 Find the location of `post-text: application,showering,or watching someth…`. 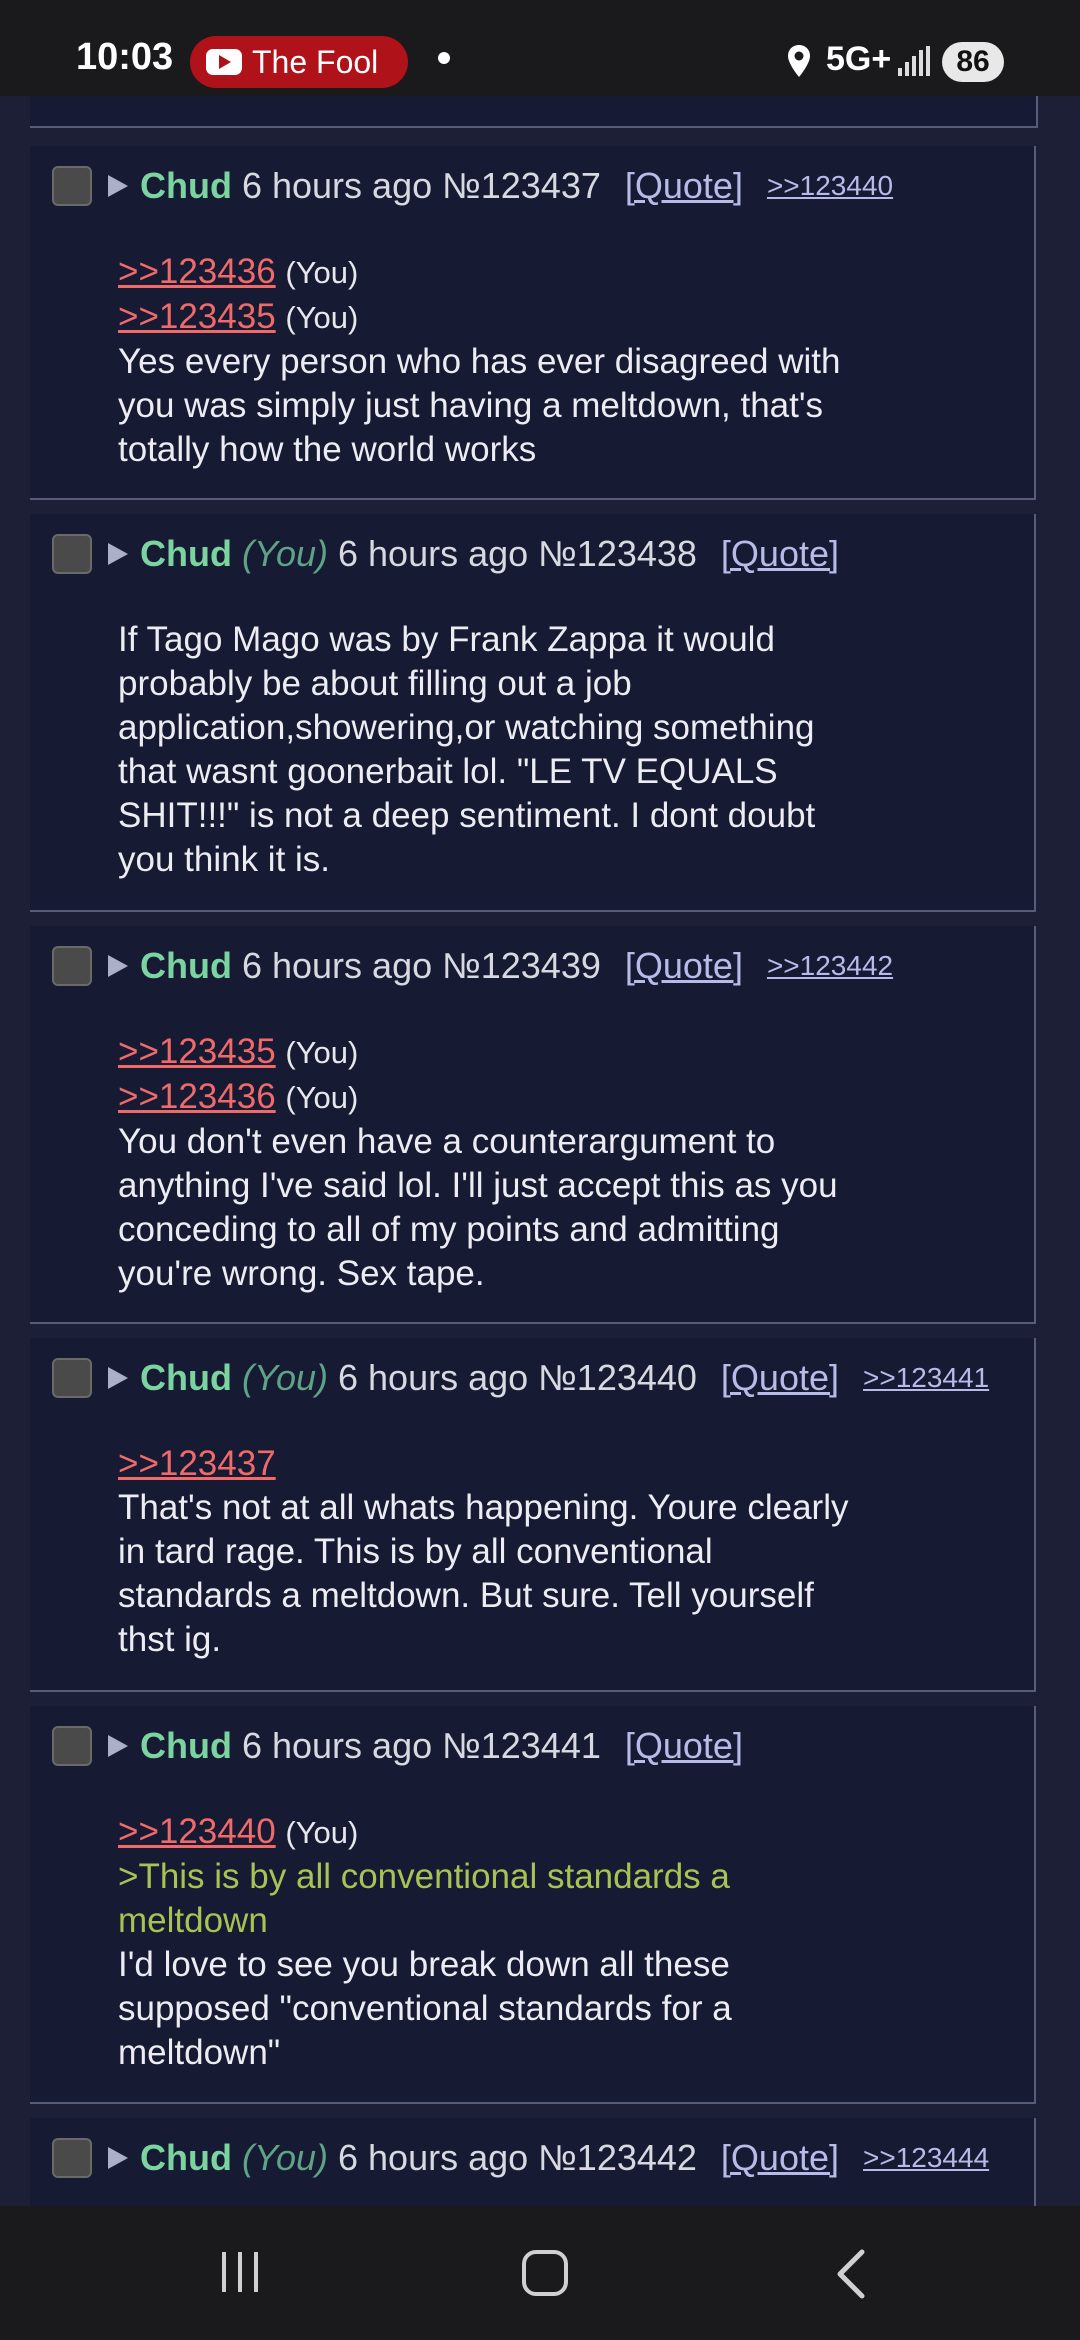

post-text: application,showering,or watching someth… is located at coordinates (466, 727).